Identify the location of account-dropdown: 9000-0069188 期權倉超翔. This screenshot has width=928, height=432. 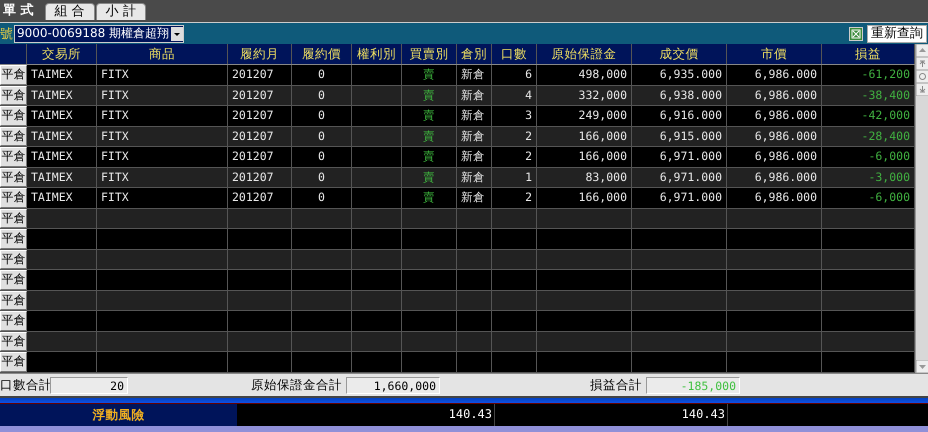
(99, 33).